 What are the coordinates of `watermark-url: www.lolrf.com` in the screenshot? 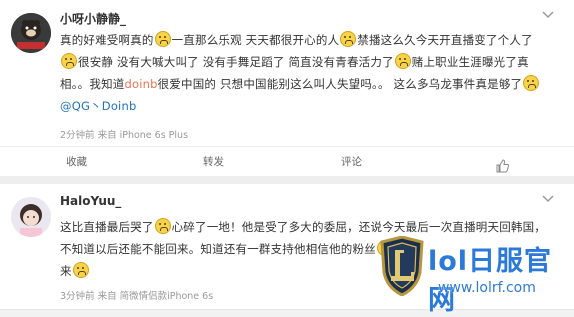 It's located at (487, 288).